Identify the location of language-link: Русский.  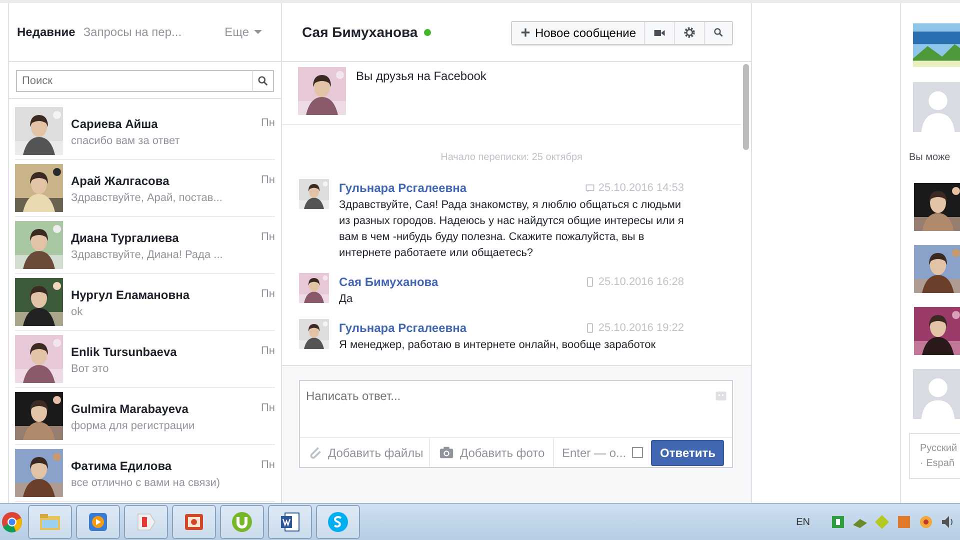
(940, 448).